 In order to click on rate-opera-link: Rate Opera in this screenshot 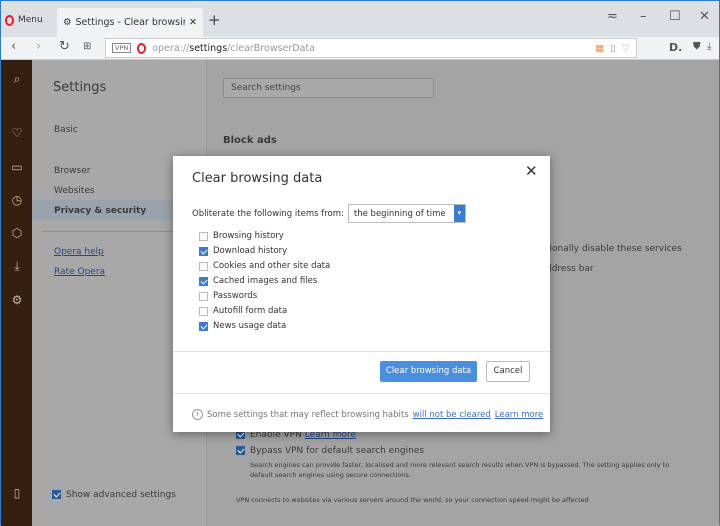, I will do `click(79, 272)`.